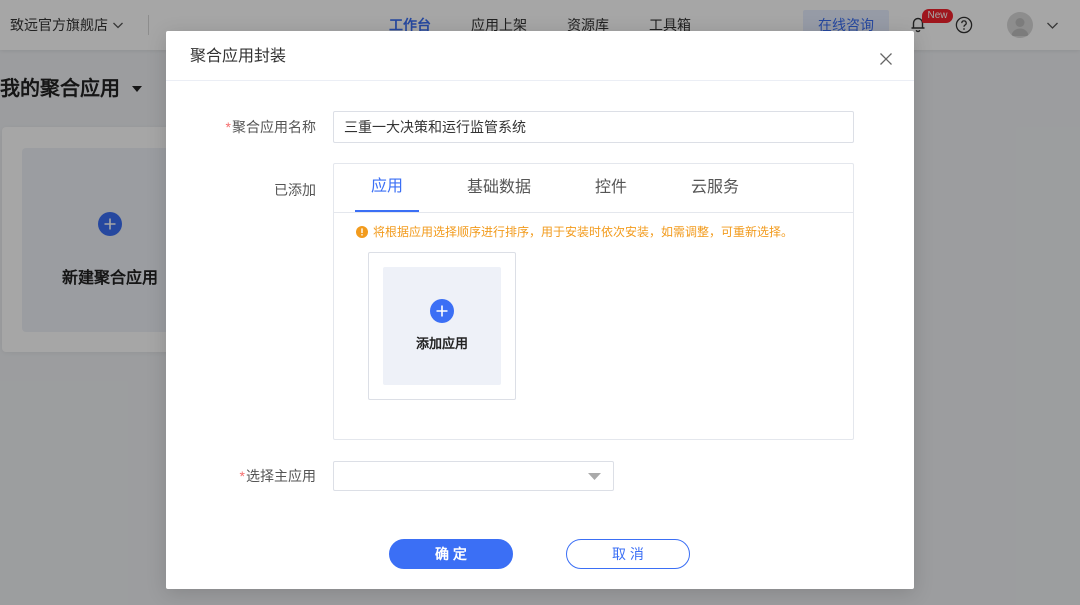  What do you see at coordinates (295, 190) in the screenshot?
I see `added-label: 已添加` at bounding box center [295, 190].